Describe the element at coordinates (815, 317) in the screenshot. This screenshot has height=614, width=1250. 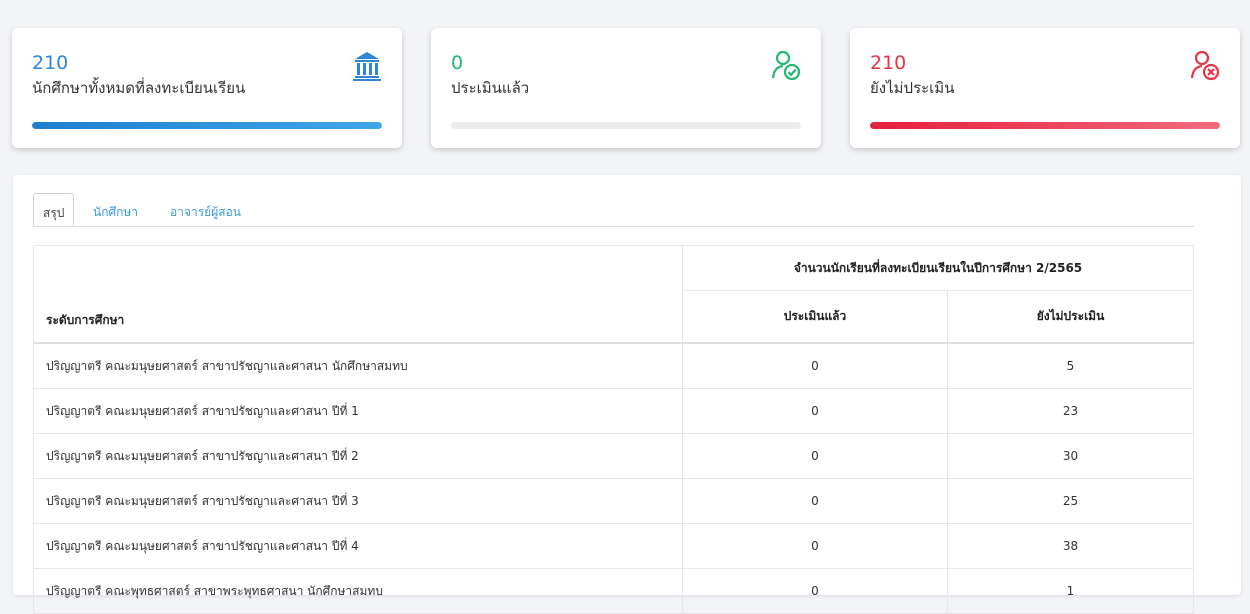
I see `header-evaluated: ประเมินแล้ว` at that location.